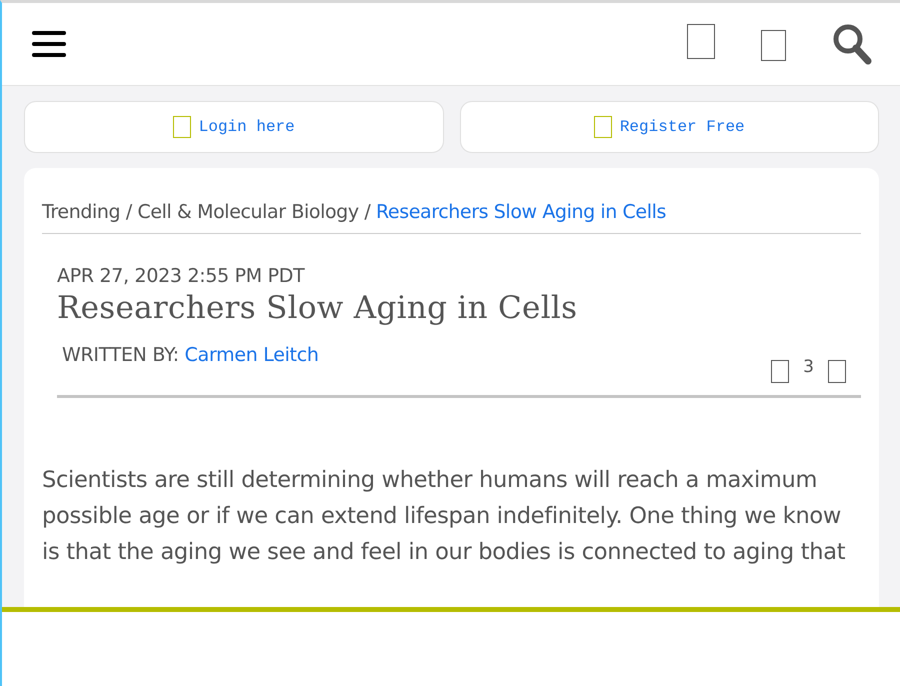 This screenshot has height=686, width=900. Describe the element at coordinates (81, 212) in the screenshot. I see `breadcrumb-link: Trending` at that location.